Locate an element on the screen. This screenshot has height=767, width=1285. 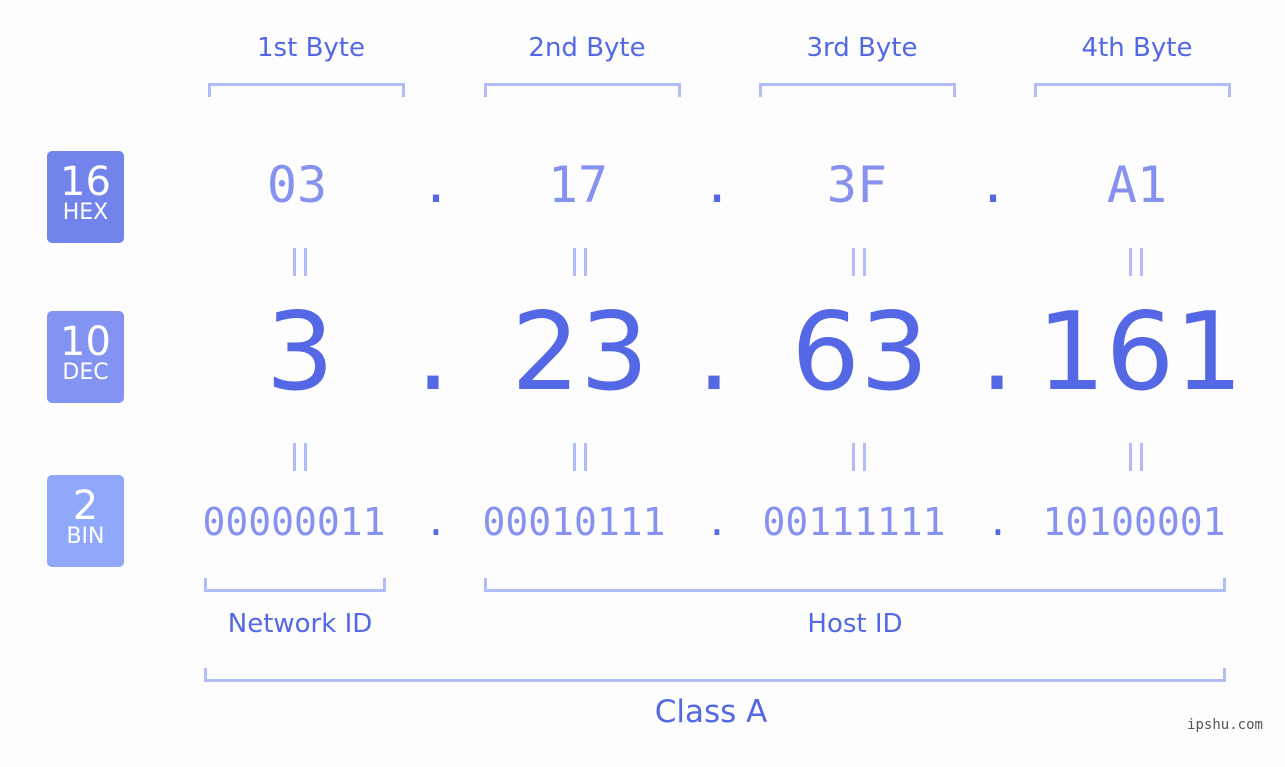
hex-label: HEX is located at coordinates (85, 212).